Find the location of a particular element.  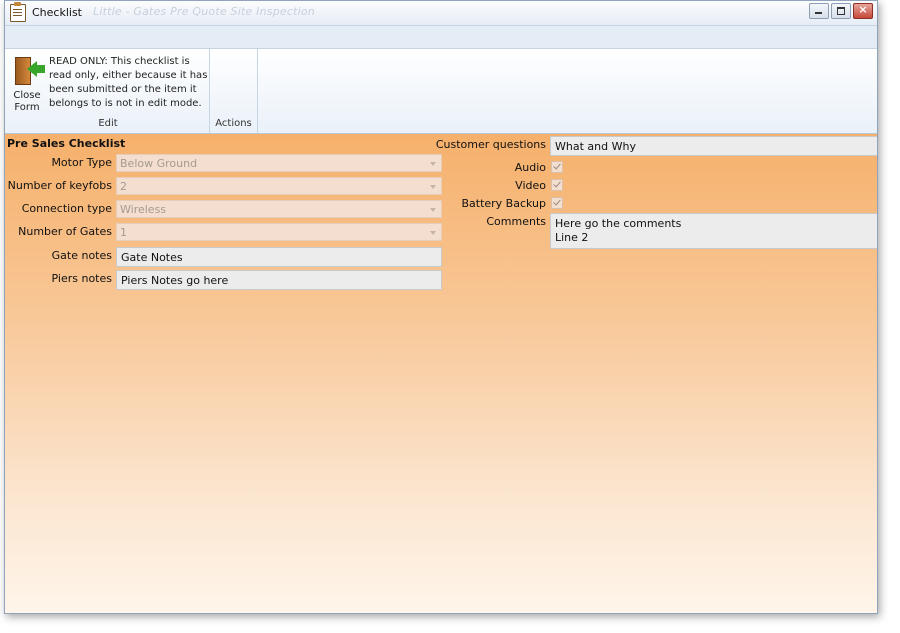

comments-label: Comments is located at coordinates (516, 221).